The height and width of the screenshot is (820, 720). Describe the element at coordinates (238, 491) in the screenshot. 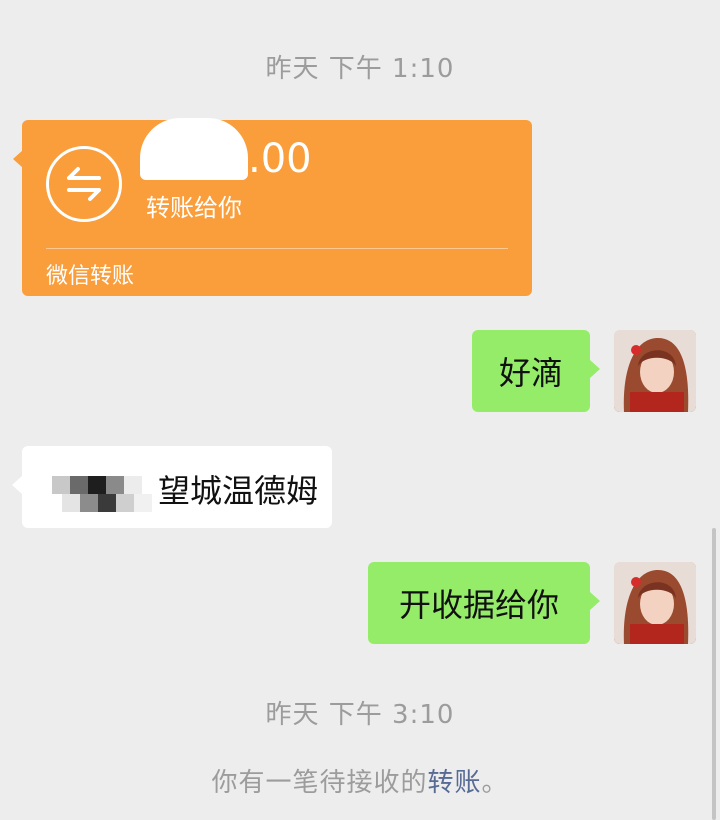

I see `message-text: 望城温德姆` at that location.